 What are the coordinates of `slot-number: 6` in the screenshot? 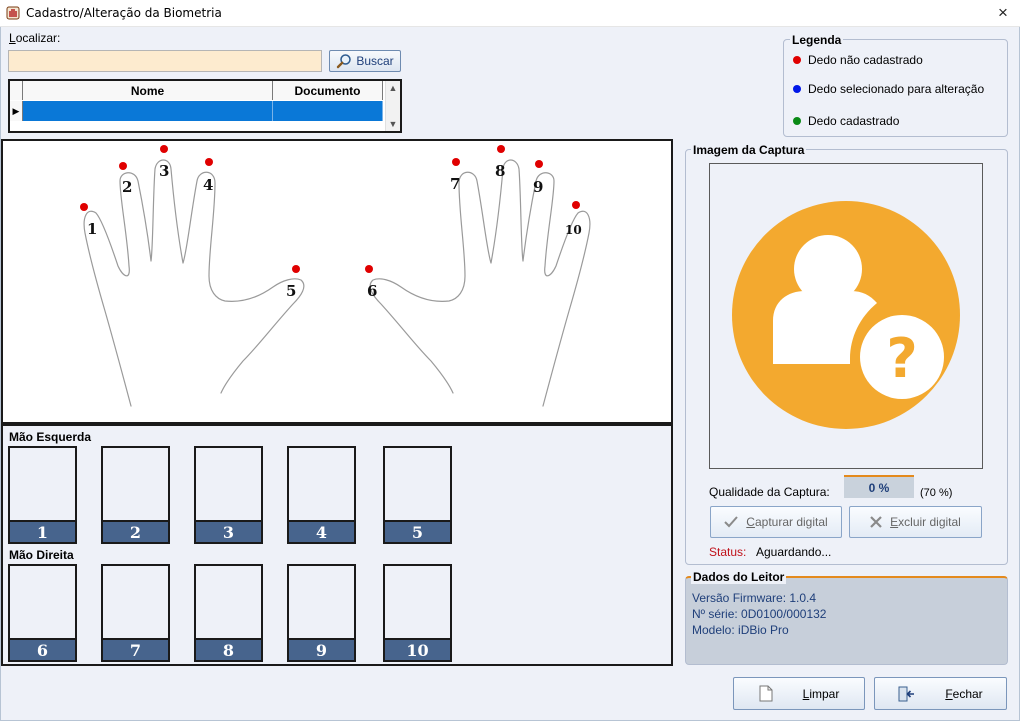 It's located at (42, 649).